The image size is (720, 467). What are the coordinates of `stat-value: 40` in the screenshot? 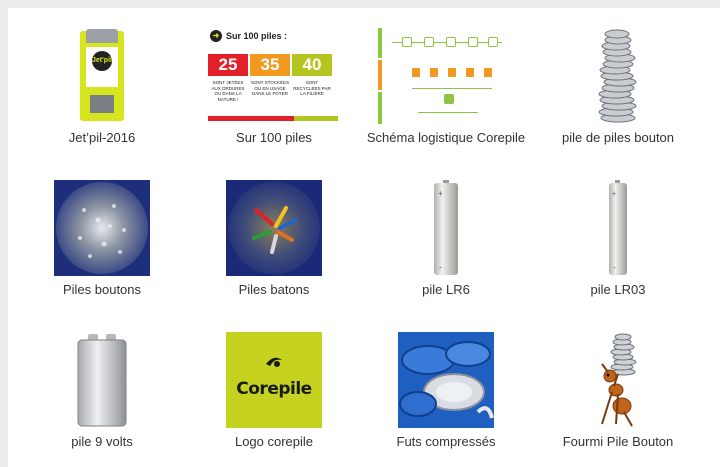 It's located at (312, 65).